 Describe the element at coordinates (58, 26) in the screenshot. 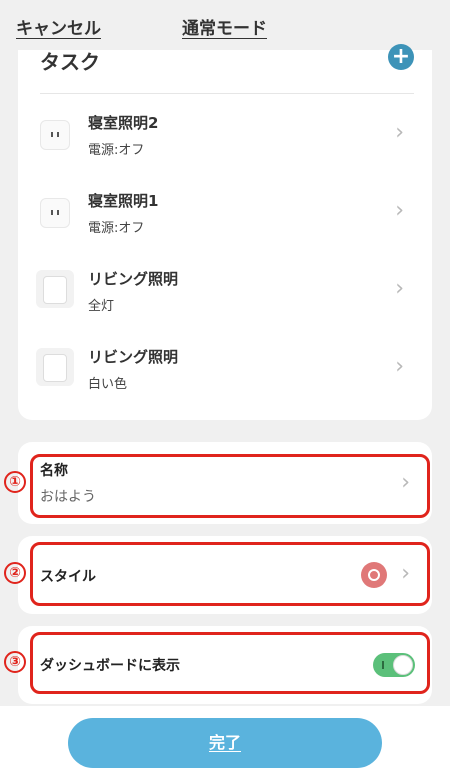

I see `cancel-button: キャンセル` at that location.